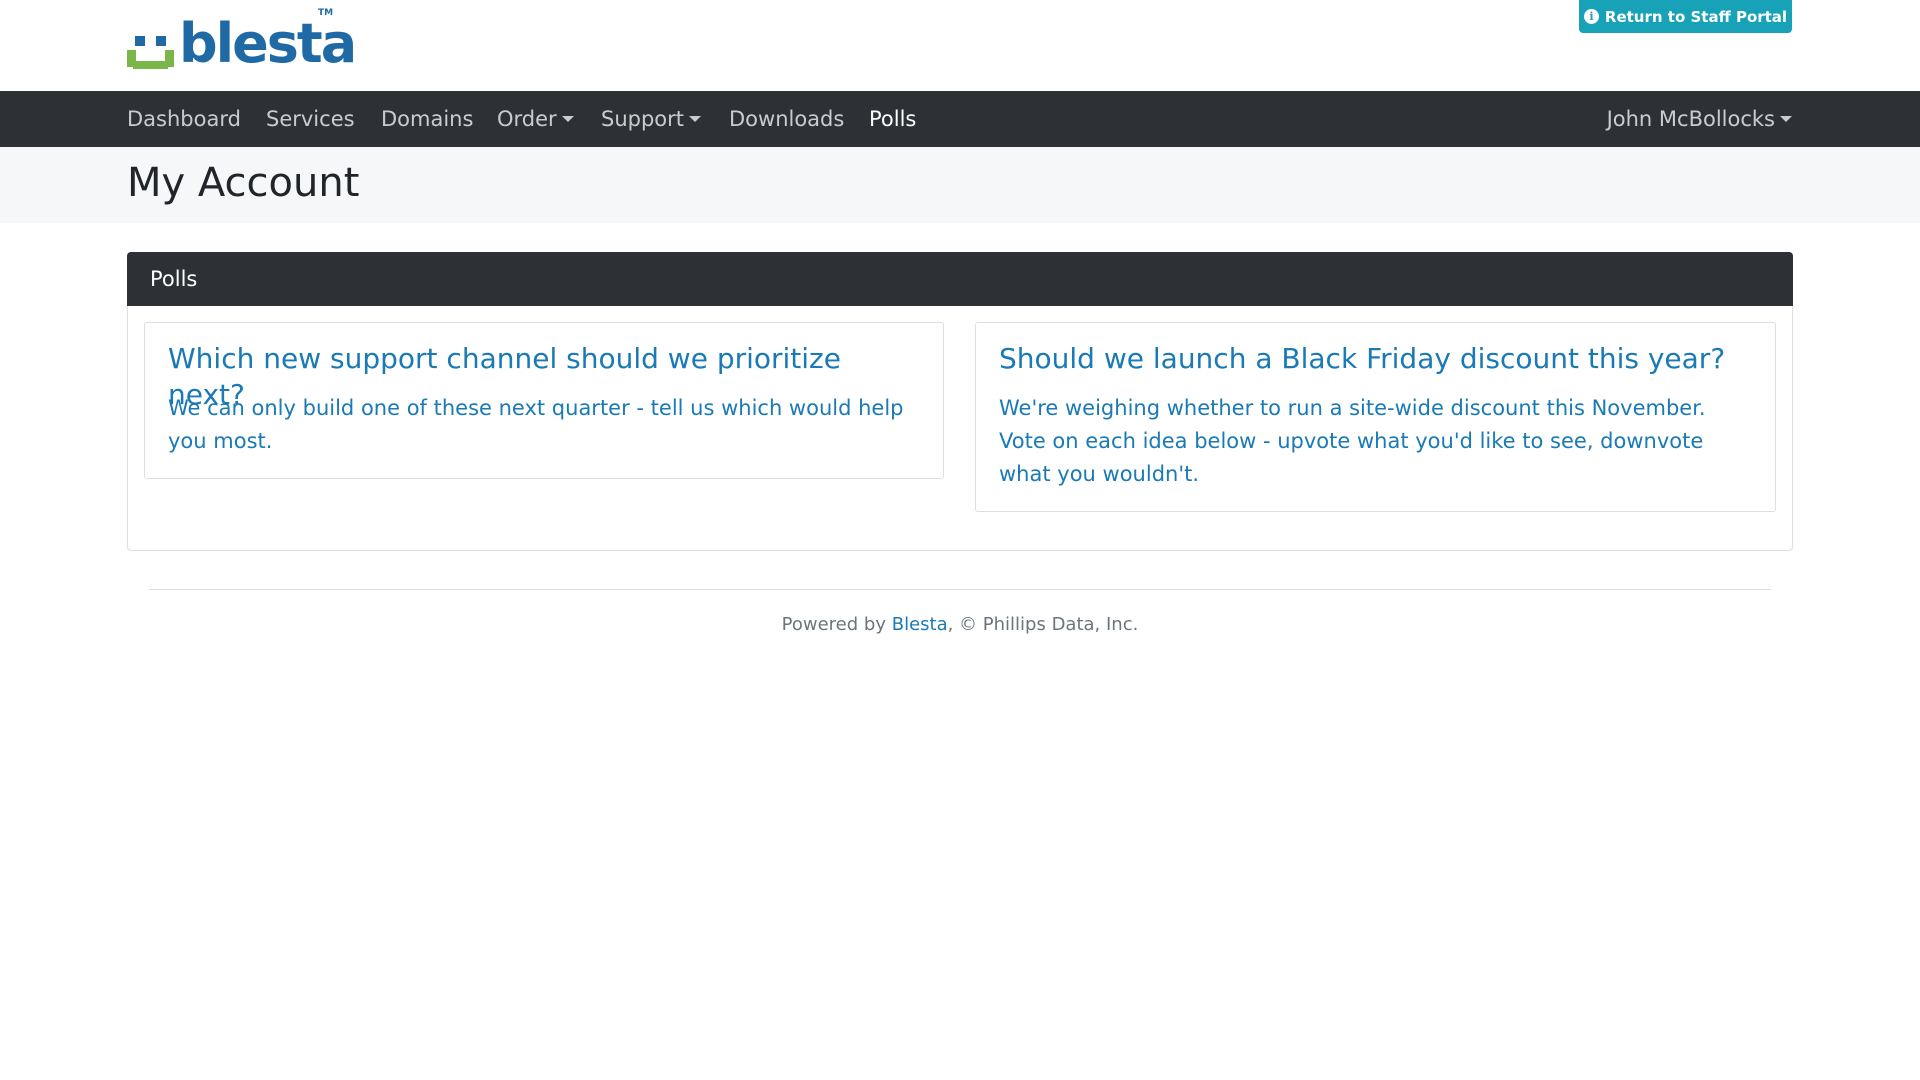 The height and width of the screenshot is (1080, 1920). Describe the element at coordinates (174, 279) in the screenshot. I see `panel-title: Polls` at that location.